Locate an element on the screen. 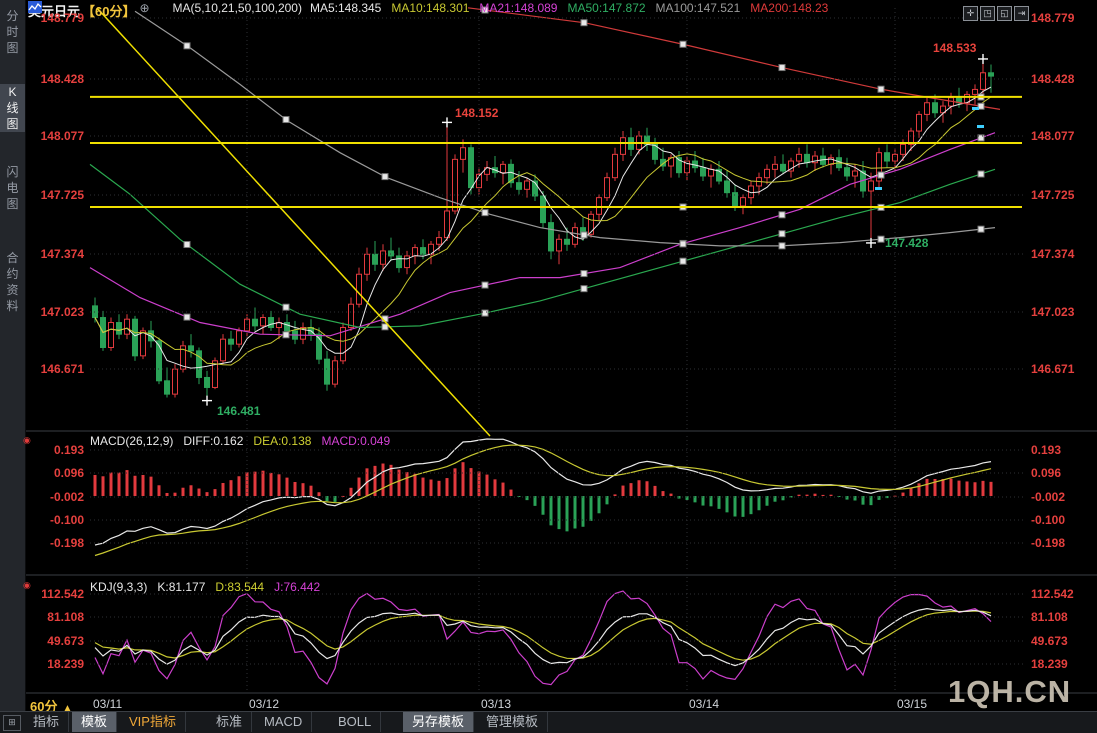 This screenshot has width=1097, height=733. kdj-k-value: K:81.177 is located at coordinates (181, 587).